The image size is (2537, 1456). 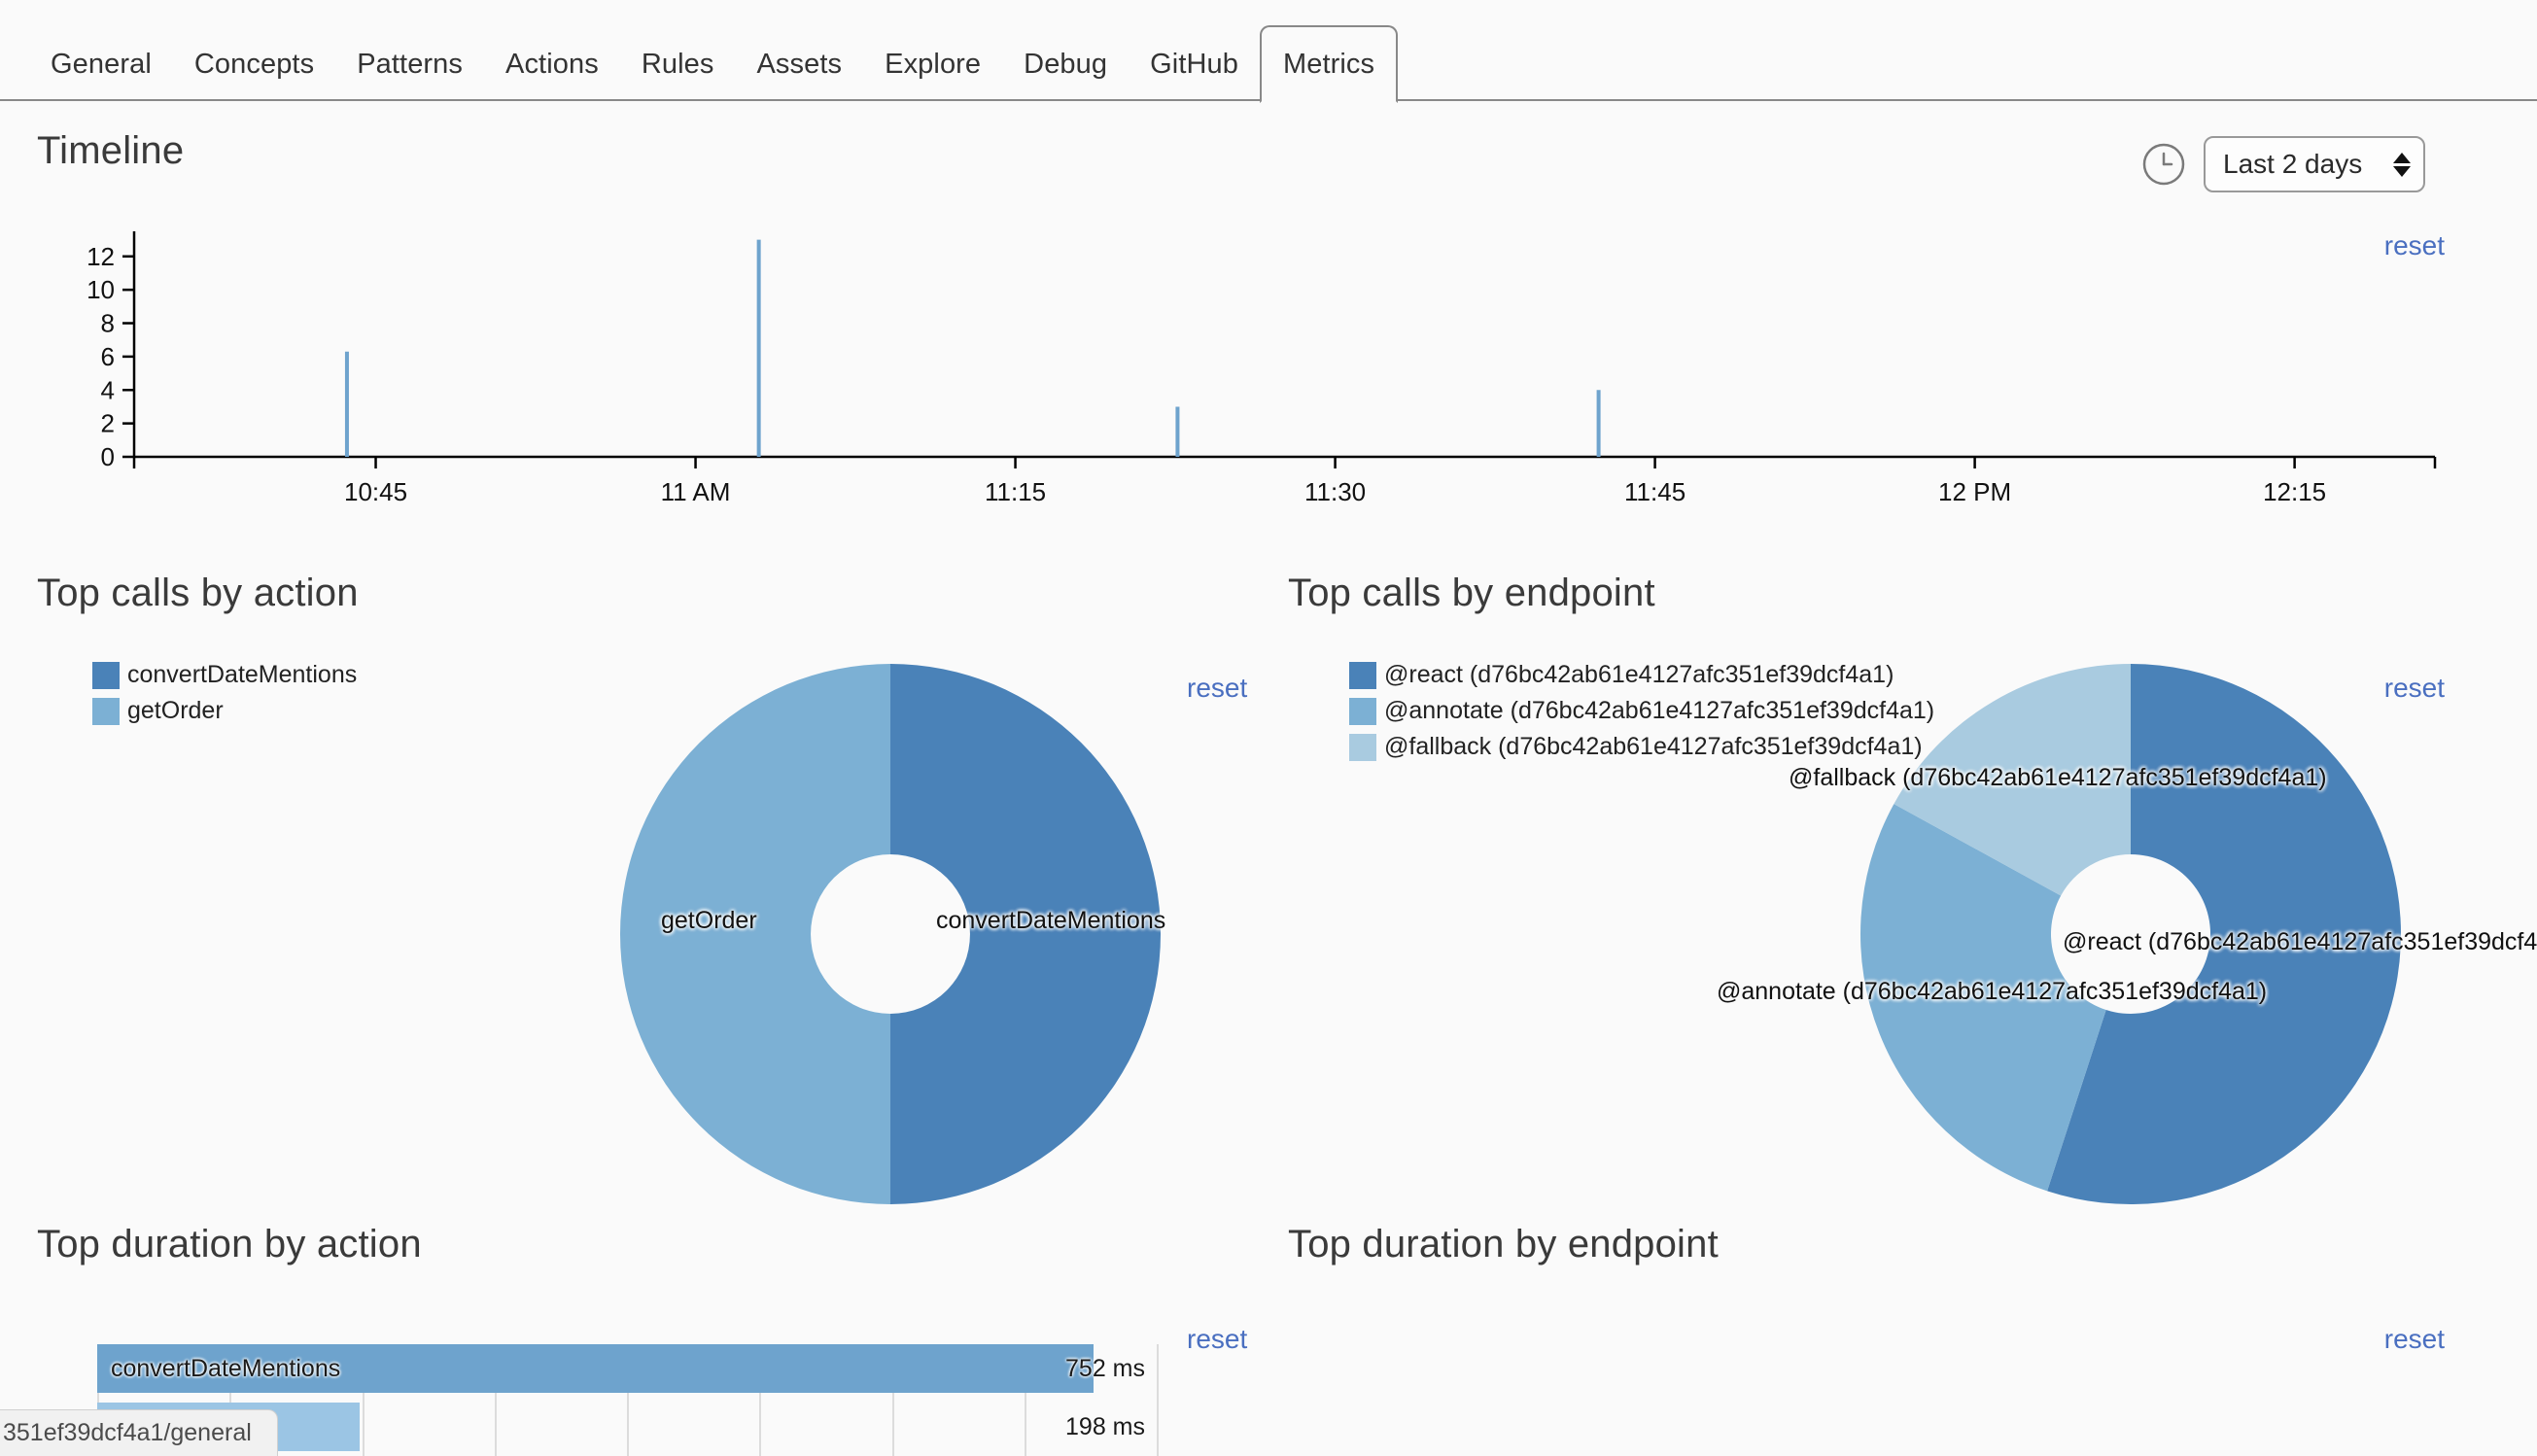 What do you see at coordinates (2294, 491) in the screenshot?
I see `timeline-x-tick-label: 12:15` at bounding box center [2294, 491].